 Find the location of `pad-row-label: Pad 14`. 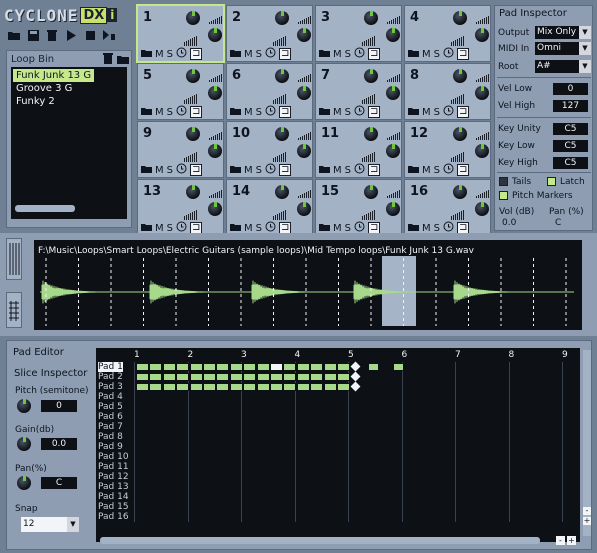

pad-row-label: Pad 14 is located at coordinates (113, 497).